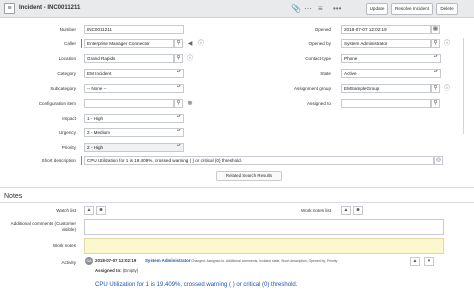  What do you see at coordinates (386, 29) in the screenshot?
I see `opened-field: 2018-07-07 12:02:19` at bounding box center [386, 29].